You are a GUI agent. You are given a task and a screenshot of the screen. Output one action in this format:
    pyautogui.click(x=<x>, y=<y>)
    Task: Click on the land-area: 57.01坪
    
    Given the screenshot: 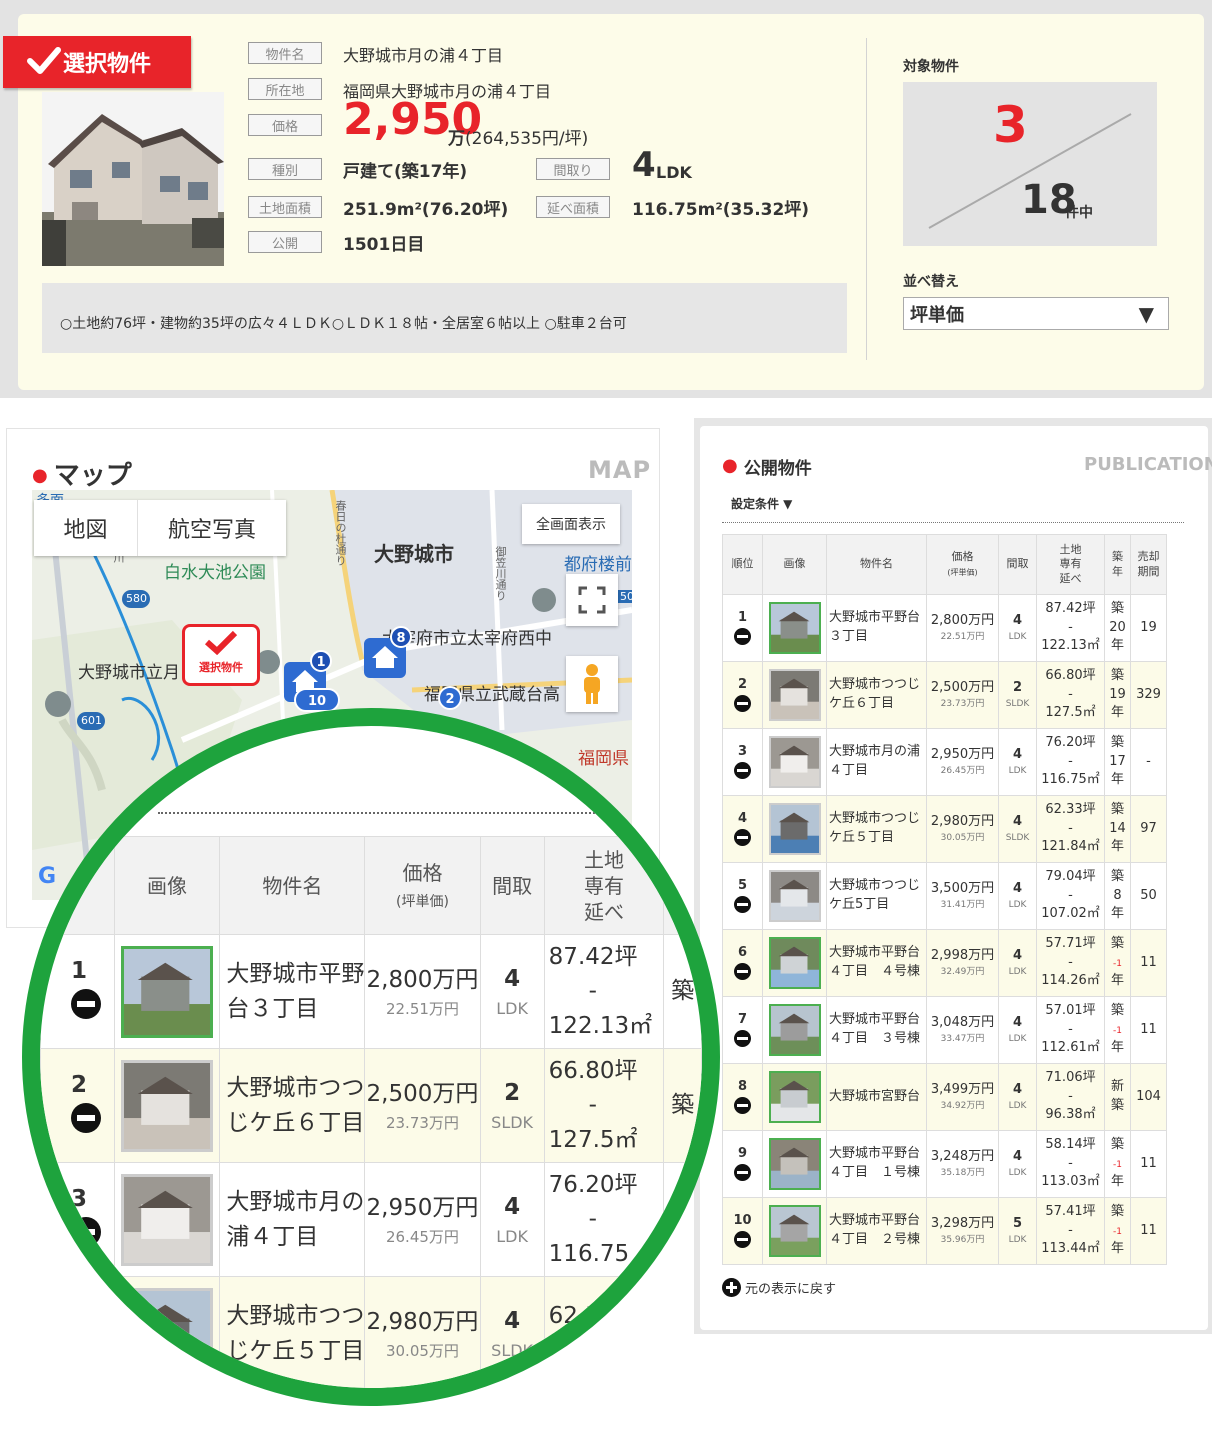 What is the action you would take?
    pyautogui.click(x=1070, y=1010)
    